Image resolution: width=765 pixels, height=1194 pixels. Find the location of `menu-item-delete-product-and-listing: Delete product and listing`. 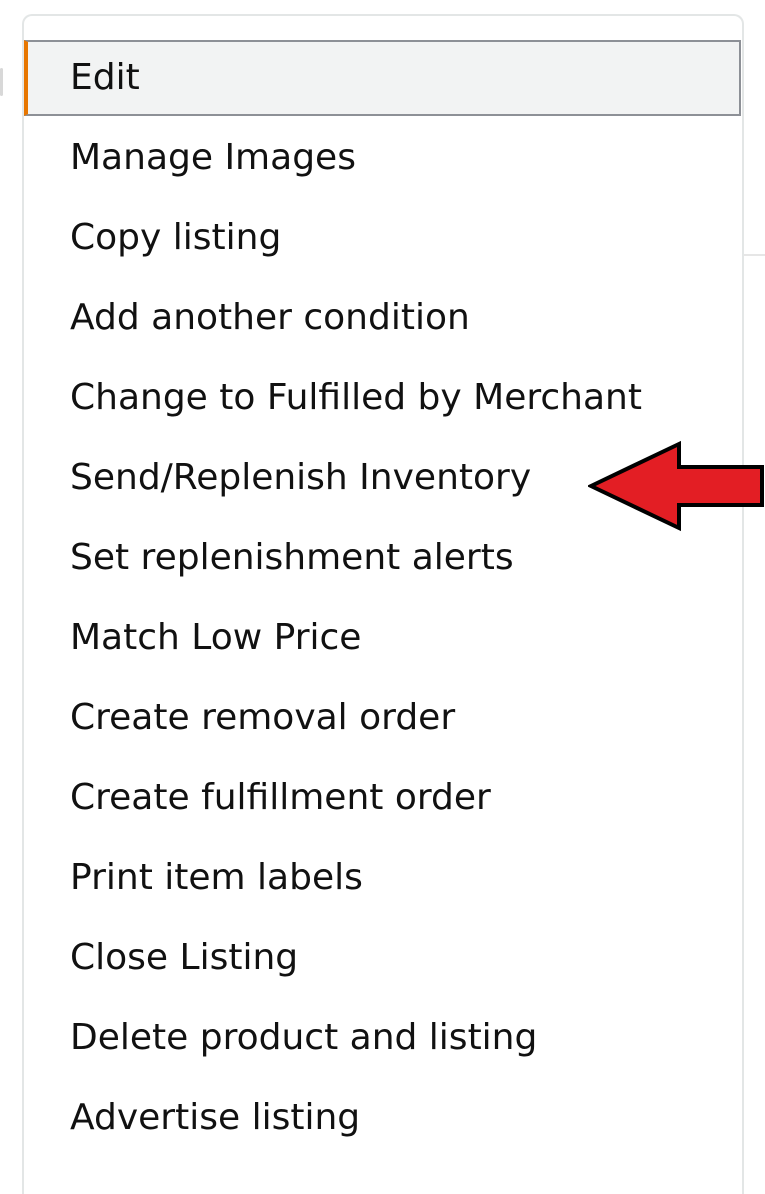

menu-item-delete-product-and-listing: Delete product and listing is located at coordinates (382, 1038).